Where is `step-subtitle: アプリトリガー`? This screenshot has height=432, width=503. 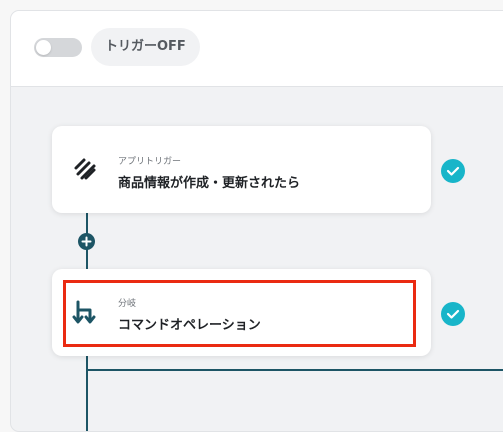 step-subtitle: アプリトリガー is located at coordinates (150, 162).